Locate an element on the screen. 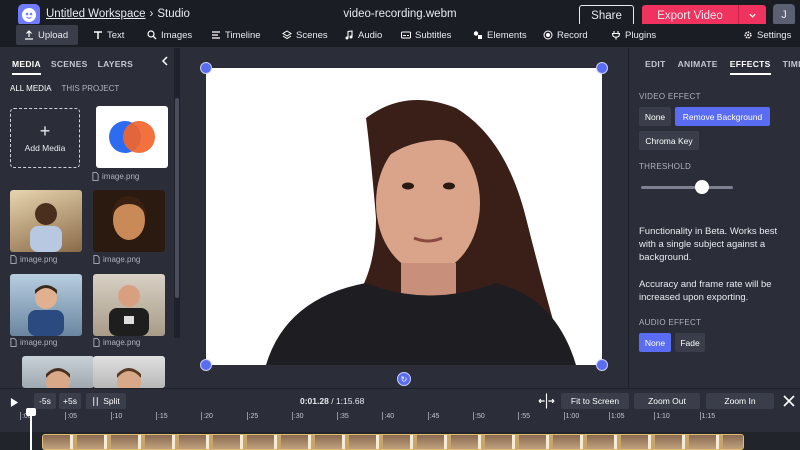 This screenshot has height=450, width=800. zoom-in-button: Zoom In is located at coordinates (740, 401).